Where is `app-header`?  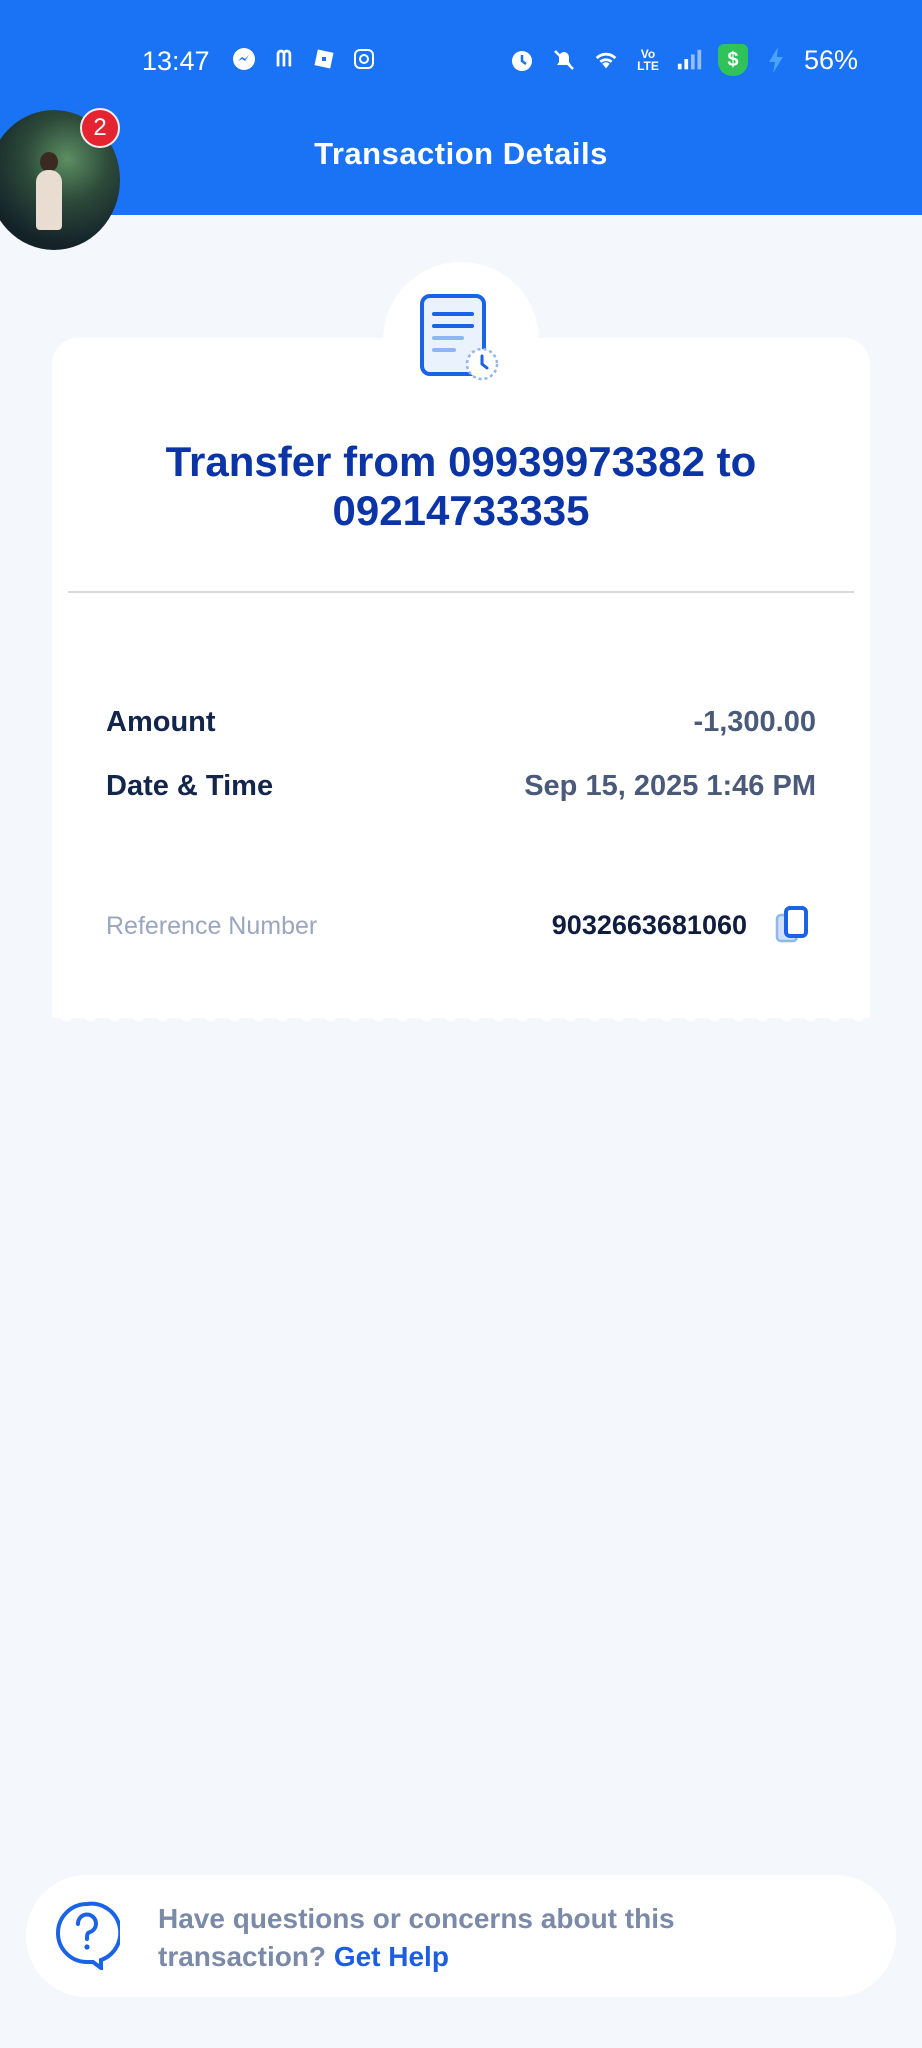 app-header is located at coordinates (461, 107).